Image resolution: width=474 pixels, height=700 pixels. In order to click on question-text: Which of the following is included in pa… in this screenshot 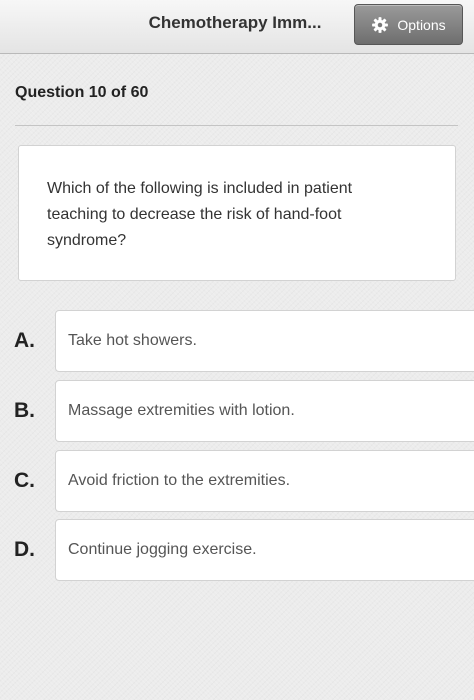, I will do `click(200, 214)`.